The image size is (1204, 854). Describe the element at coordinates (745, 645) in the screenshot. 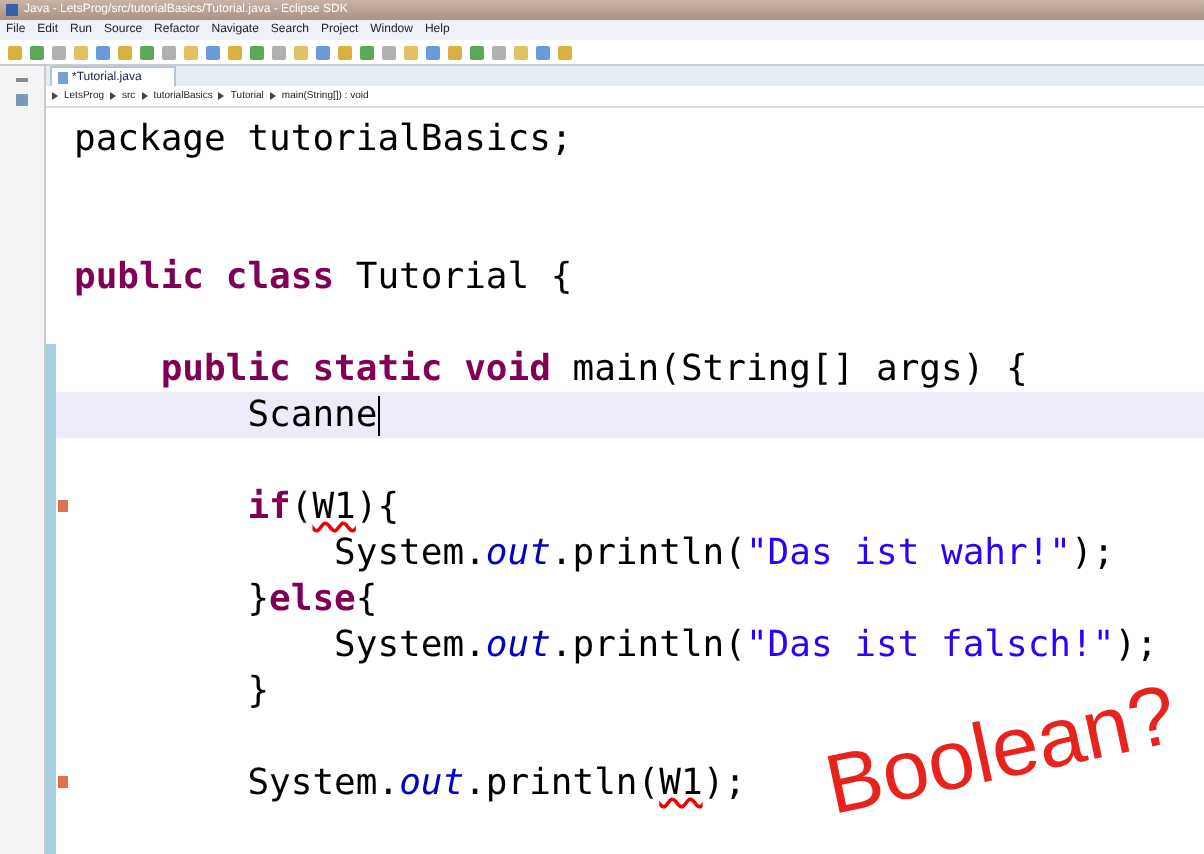

I see `code-line: System.out.println("Das ist falsch!");` at that location.